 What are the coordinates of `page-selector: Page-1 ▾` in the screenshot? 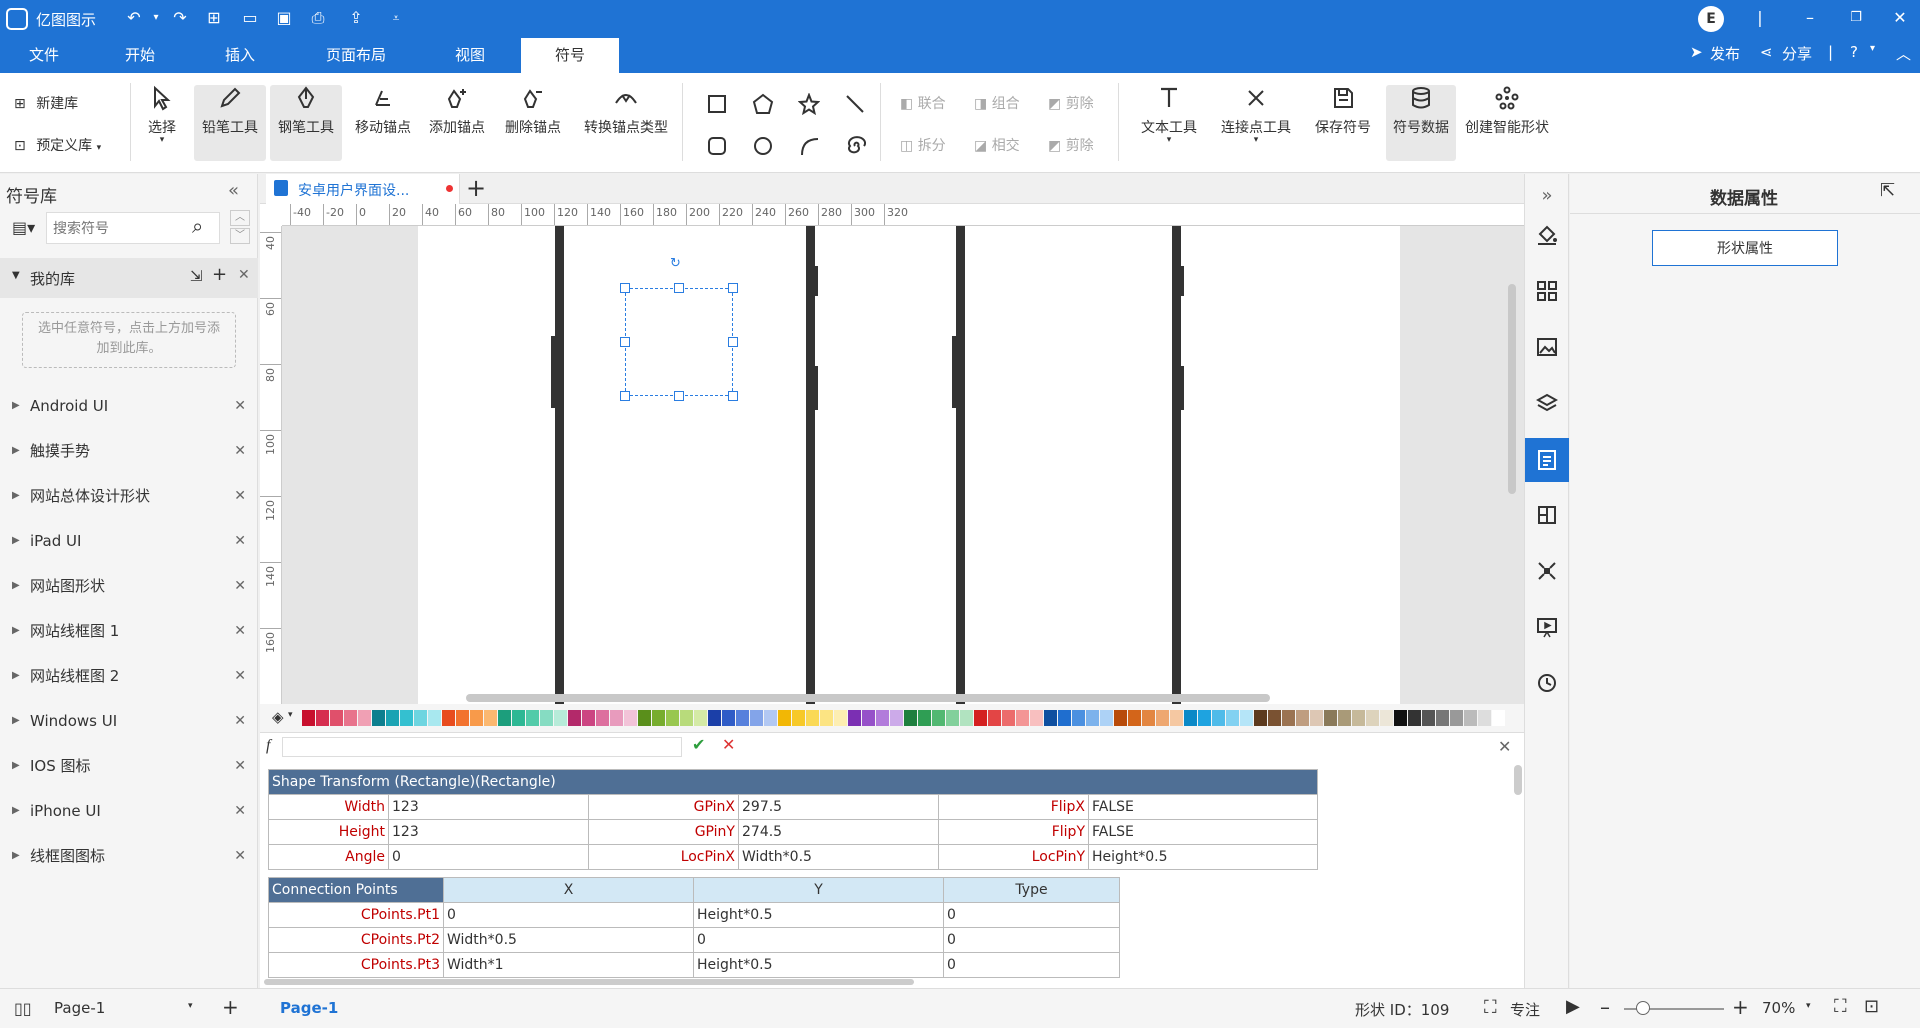 It's located at (124, 1008).